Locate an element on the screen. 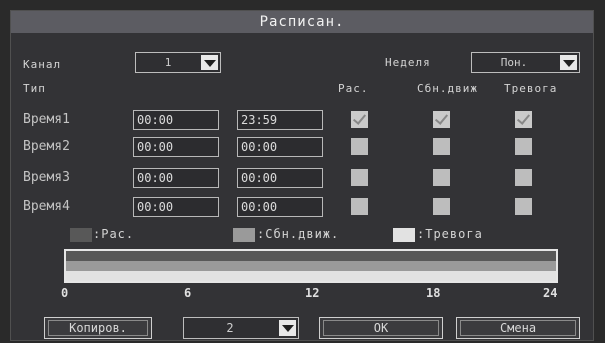 This screenshot has width=605, height=343. column-alarm-header: Тревога is located at coordinates (531, 88).